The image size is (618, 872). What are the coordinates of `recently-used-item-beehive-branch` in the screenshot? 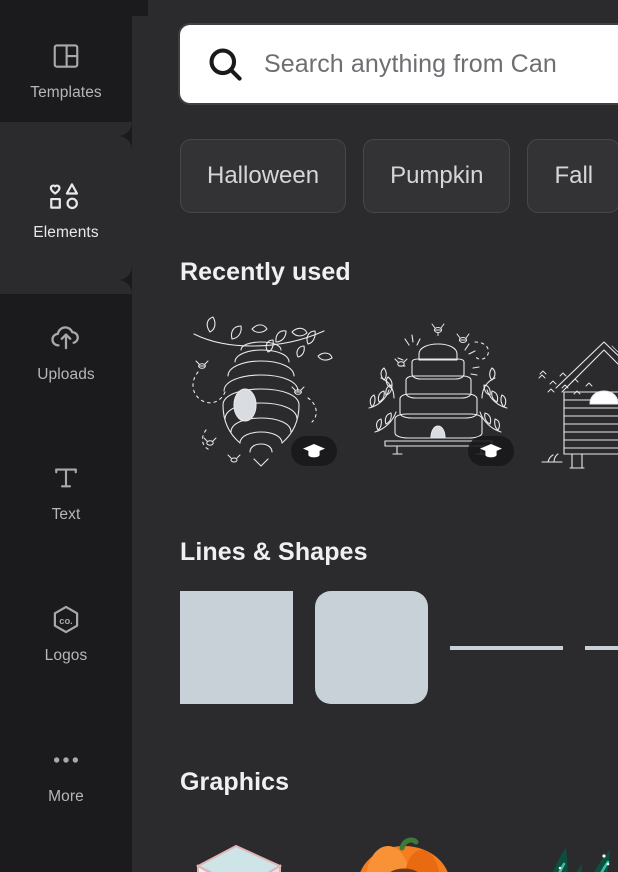 It's located at (261, 392).